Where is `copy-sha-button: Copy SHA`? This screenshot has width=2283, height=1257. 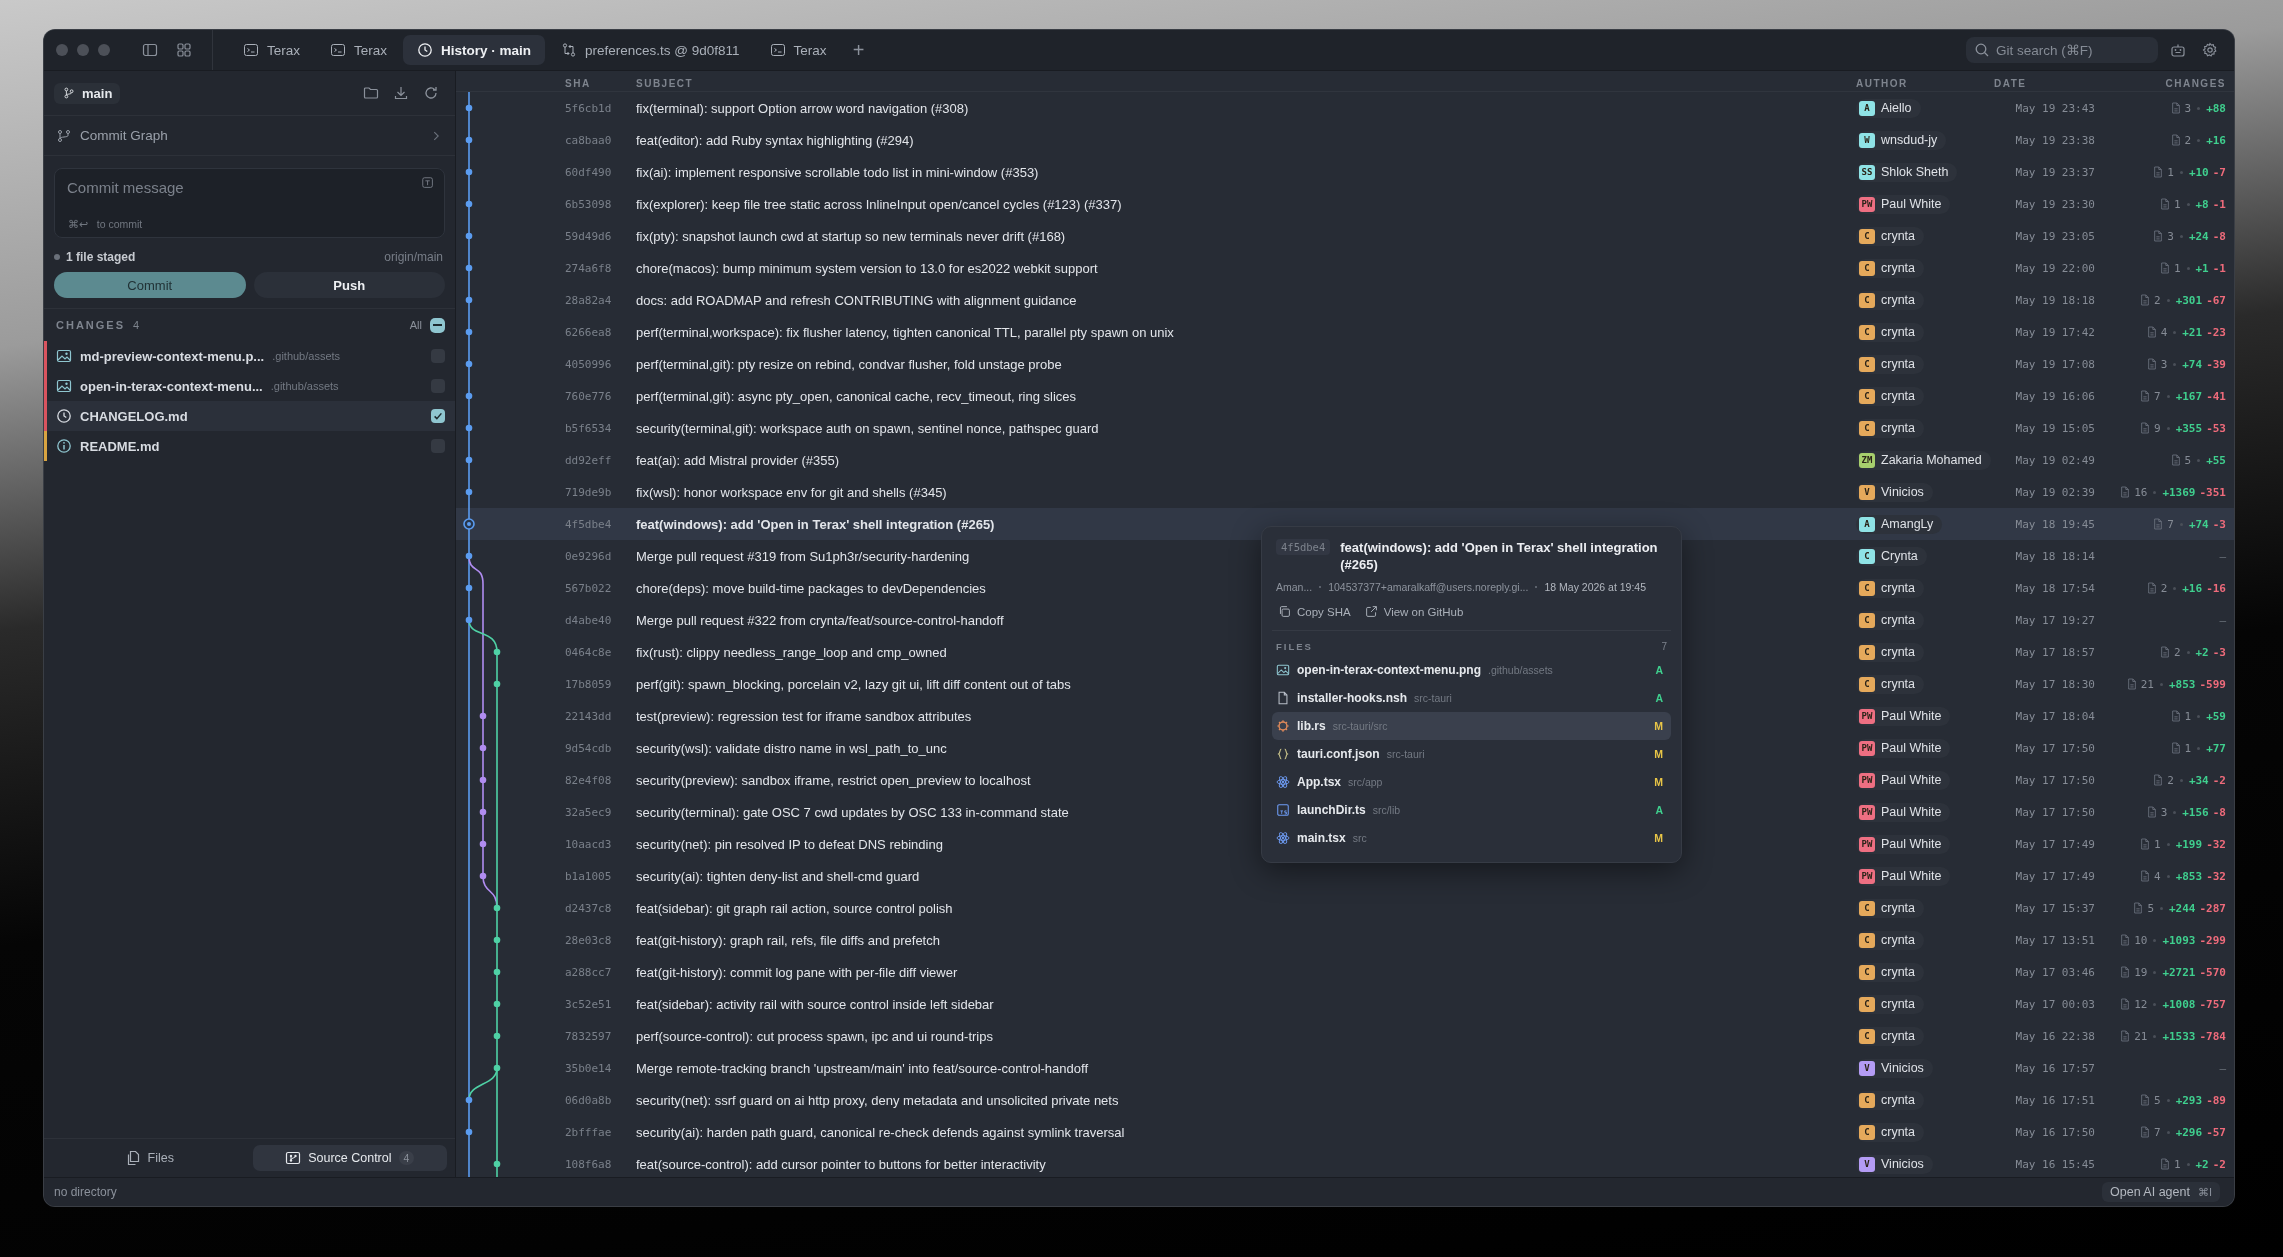 copy-sha-button: Copy SHA is located at coordinates (1314, 611).